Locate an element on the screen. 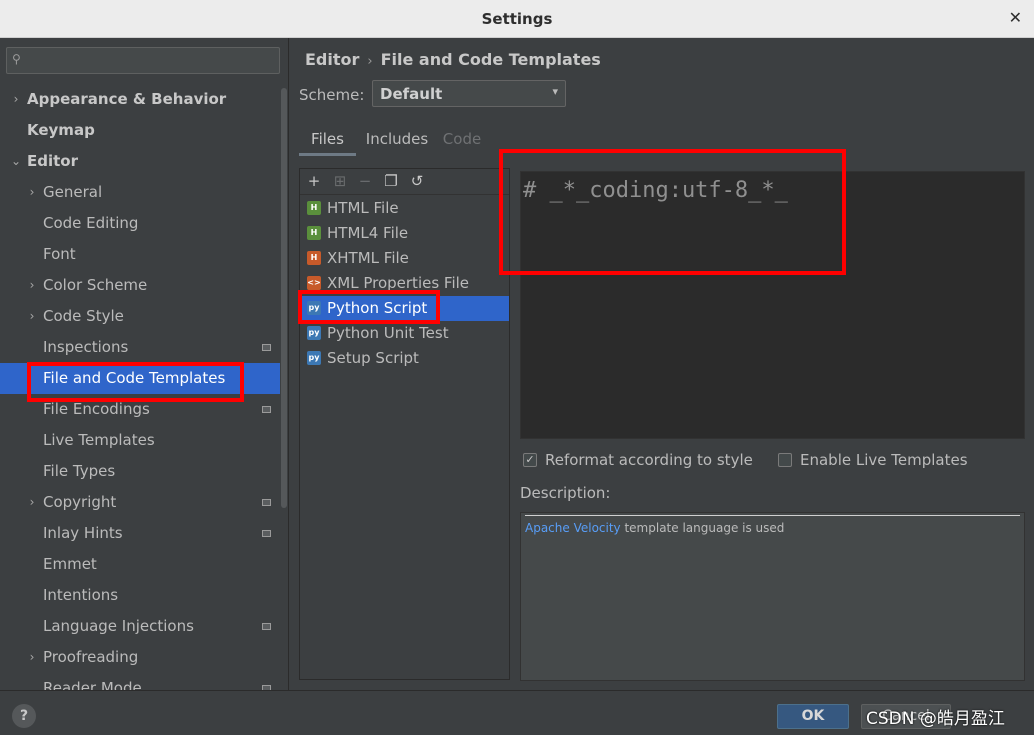  description-body: template language is used is located at coordinates (702, 528).